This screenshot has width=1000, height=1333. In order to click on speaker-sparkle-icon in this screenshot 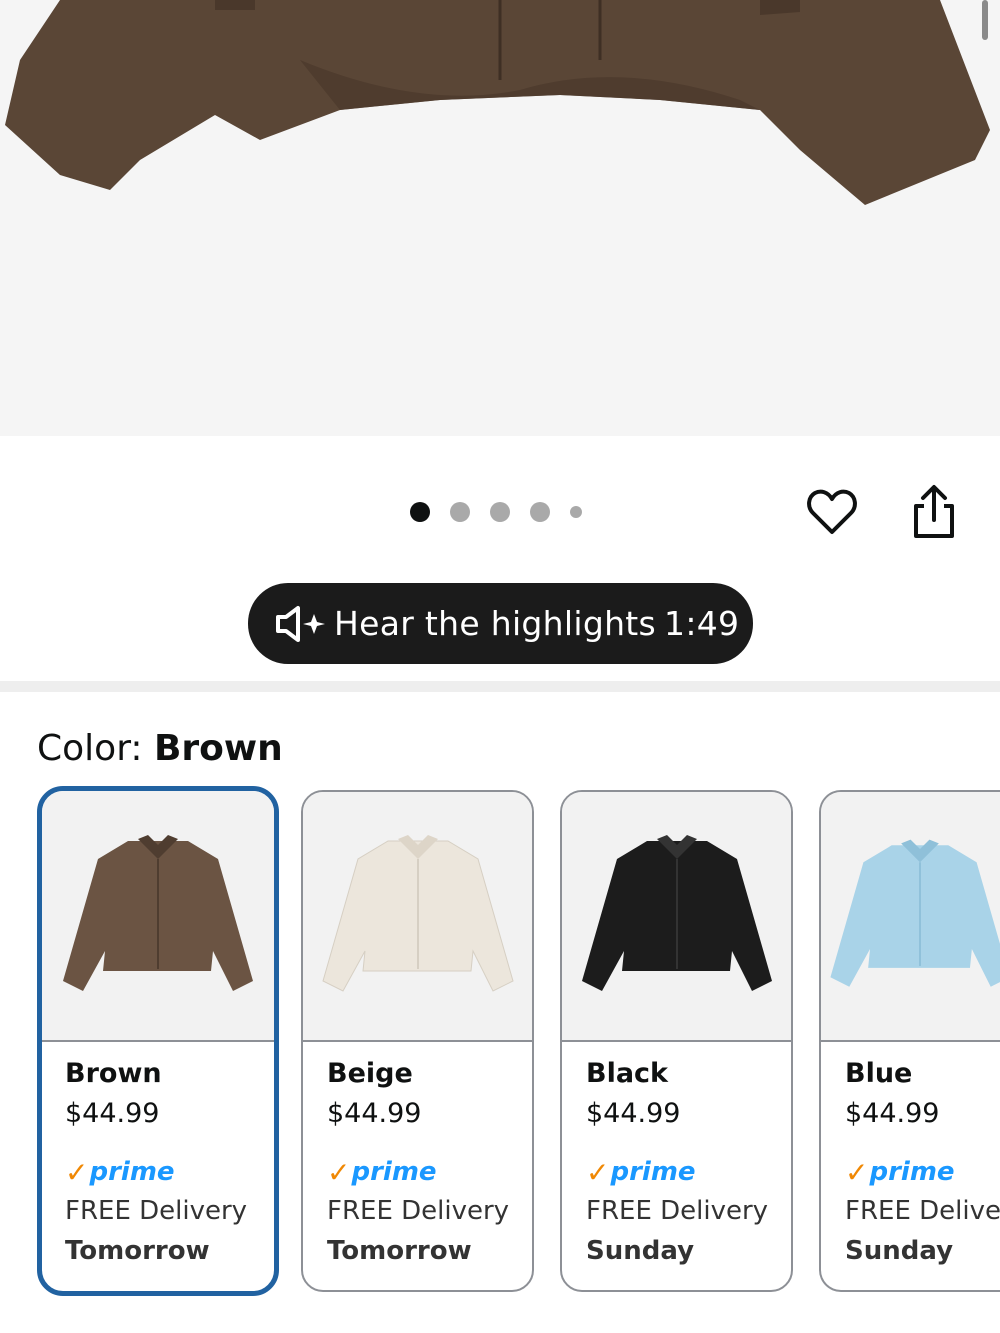, I will do `click(302, 624)`.